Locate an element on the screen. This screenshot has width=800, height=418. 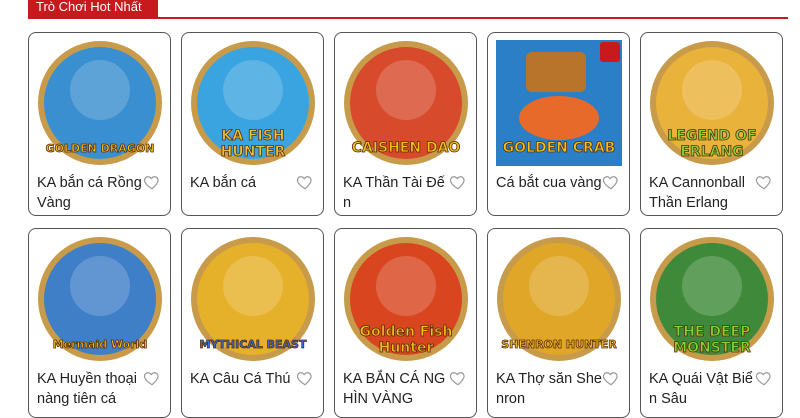
game-logo-text: CAISHEN DAO is located at coordinates (406, 148).